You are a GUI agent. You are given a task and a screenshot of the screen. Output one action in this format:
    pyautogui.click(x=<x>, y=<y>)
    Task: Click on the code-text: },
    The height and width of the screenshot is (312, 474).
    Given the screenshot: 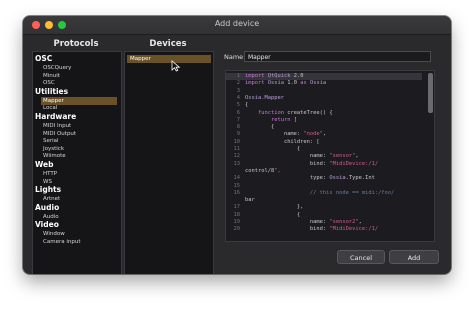 What is the action you would take?
    pyautogui.click(x=274, y=207)
    